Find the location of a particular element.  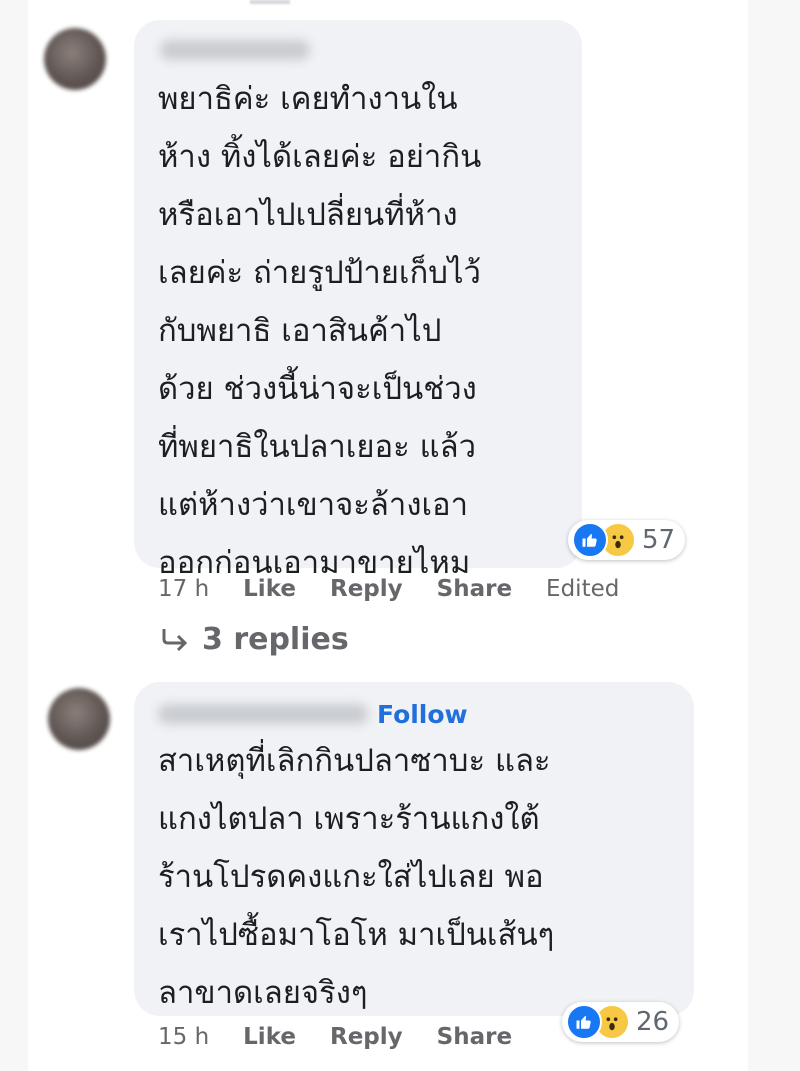

view-replies-link: 3 replies is located at coordinates (254, 639).